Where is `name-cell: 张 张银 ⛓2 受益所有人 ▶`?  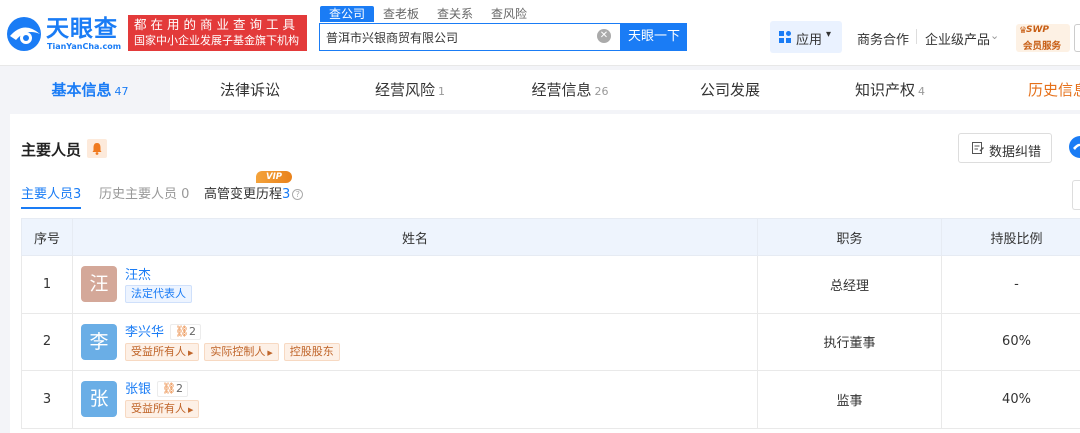 name-cell: 张 张银 ⛓2 受益所有人 ▶ is located at coordinates (415, 399).